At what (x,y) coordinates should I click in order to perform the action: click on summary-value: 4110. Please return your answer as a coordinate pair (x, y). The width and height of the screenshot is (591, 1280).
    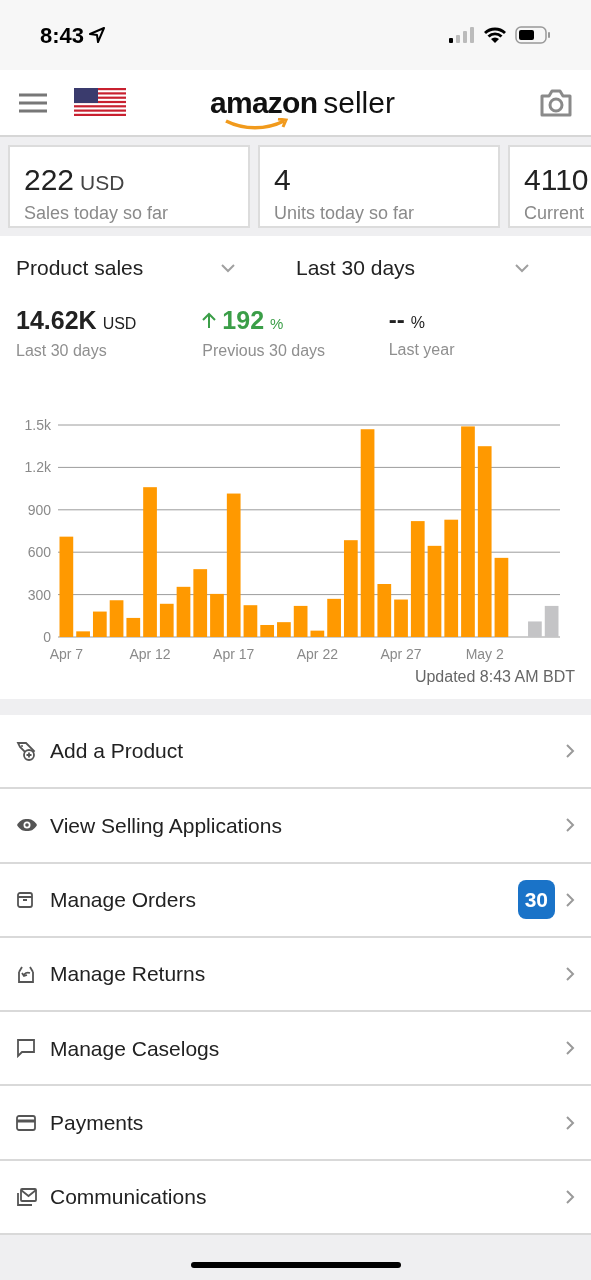
    Looking at the image, I should click on (556, 180).